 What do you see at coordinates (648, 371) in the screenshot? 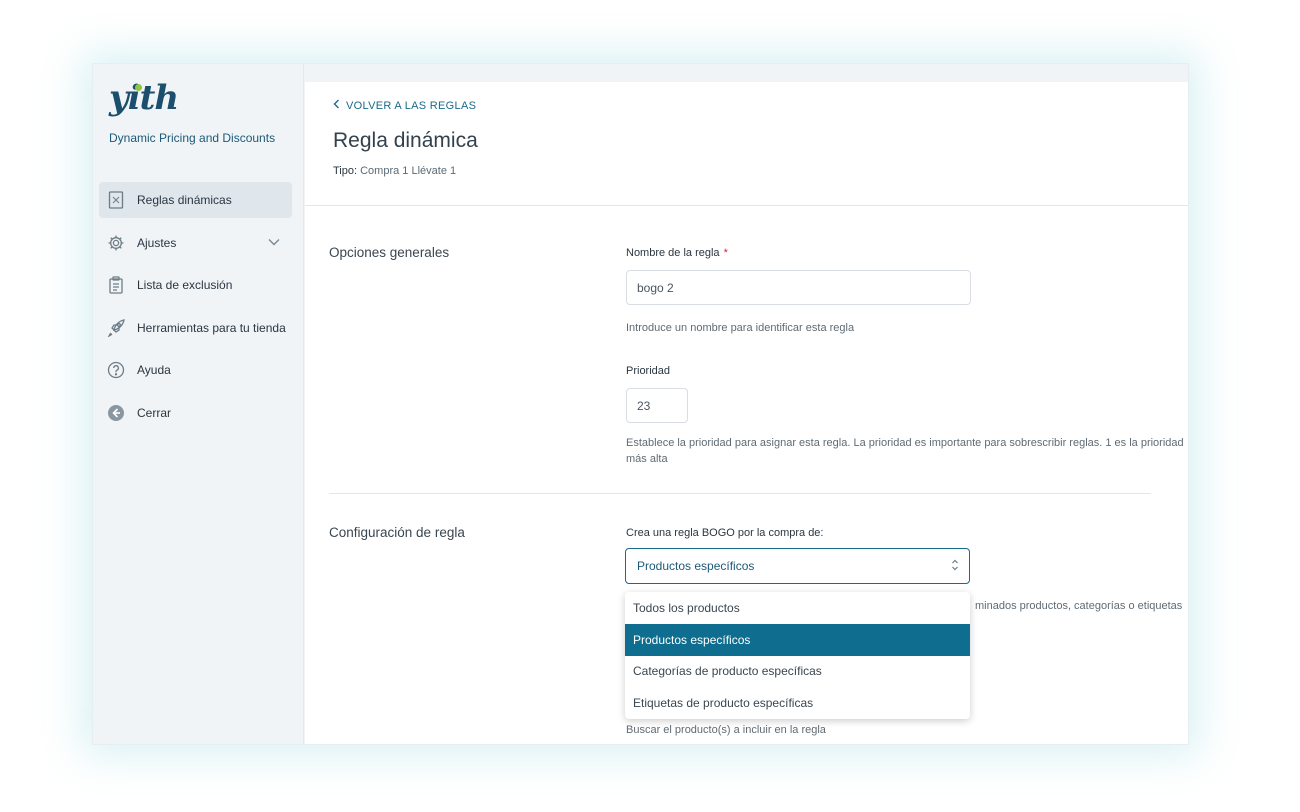
I see `priority-label: Prioridad` at bounding box center [648, 371].